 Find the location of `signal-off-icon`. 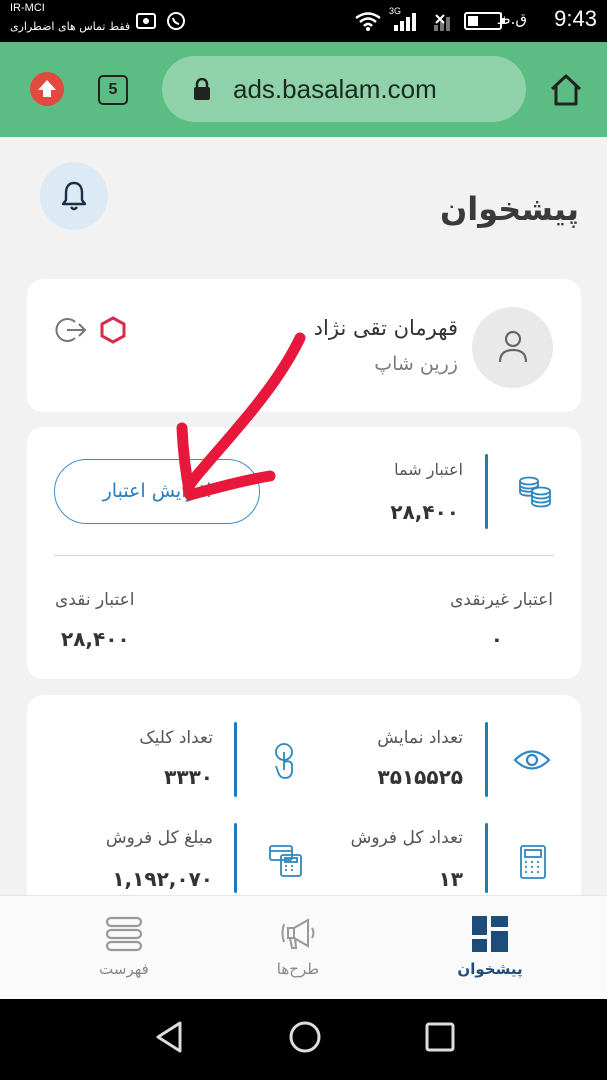

signal-off-icon is located at coordinates (442, 22).